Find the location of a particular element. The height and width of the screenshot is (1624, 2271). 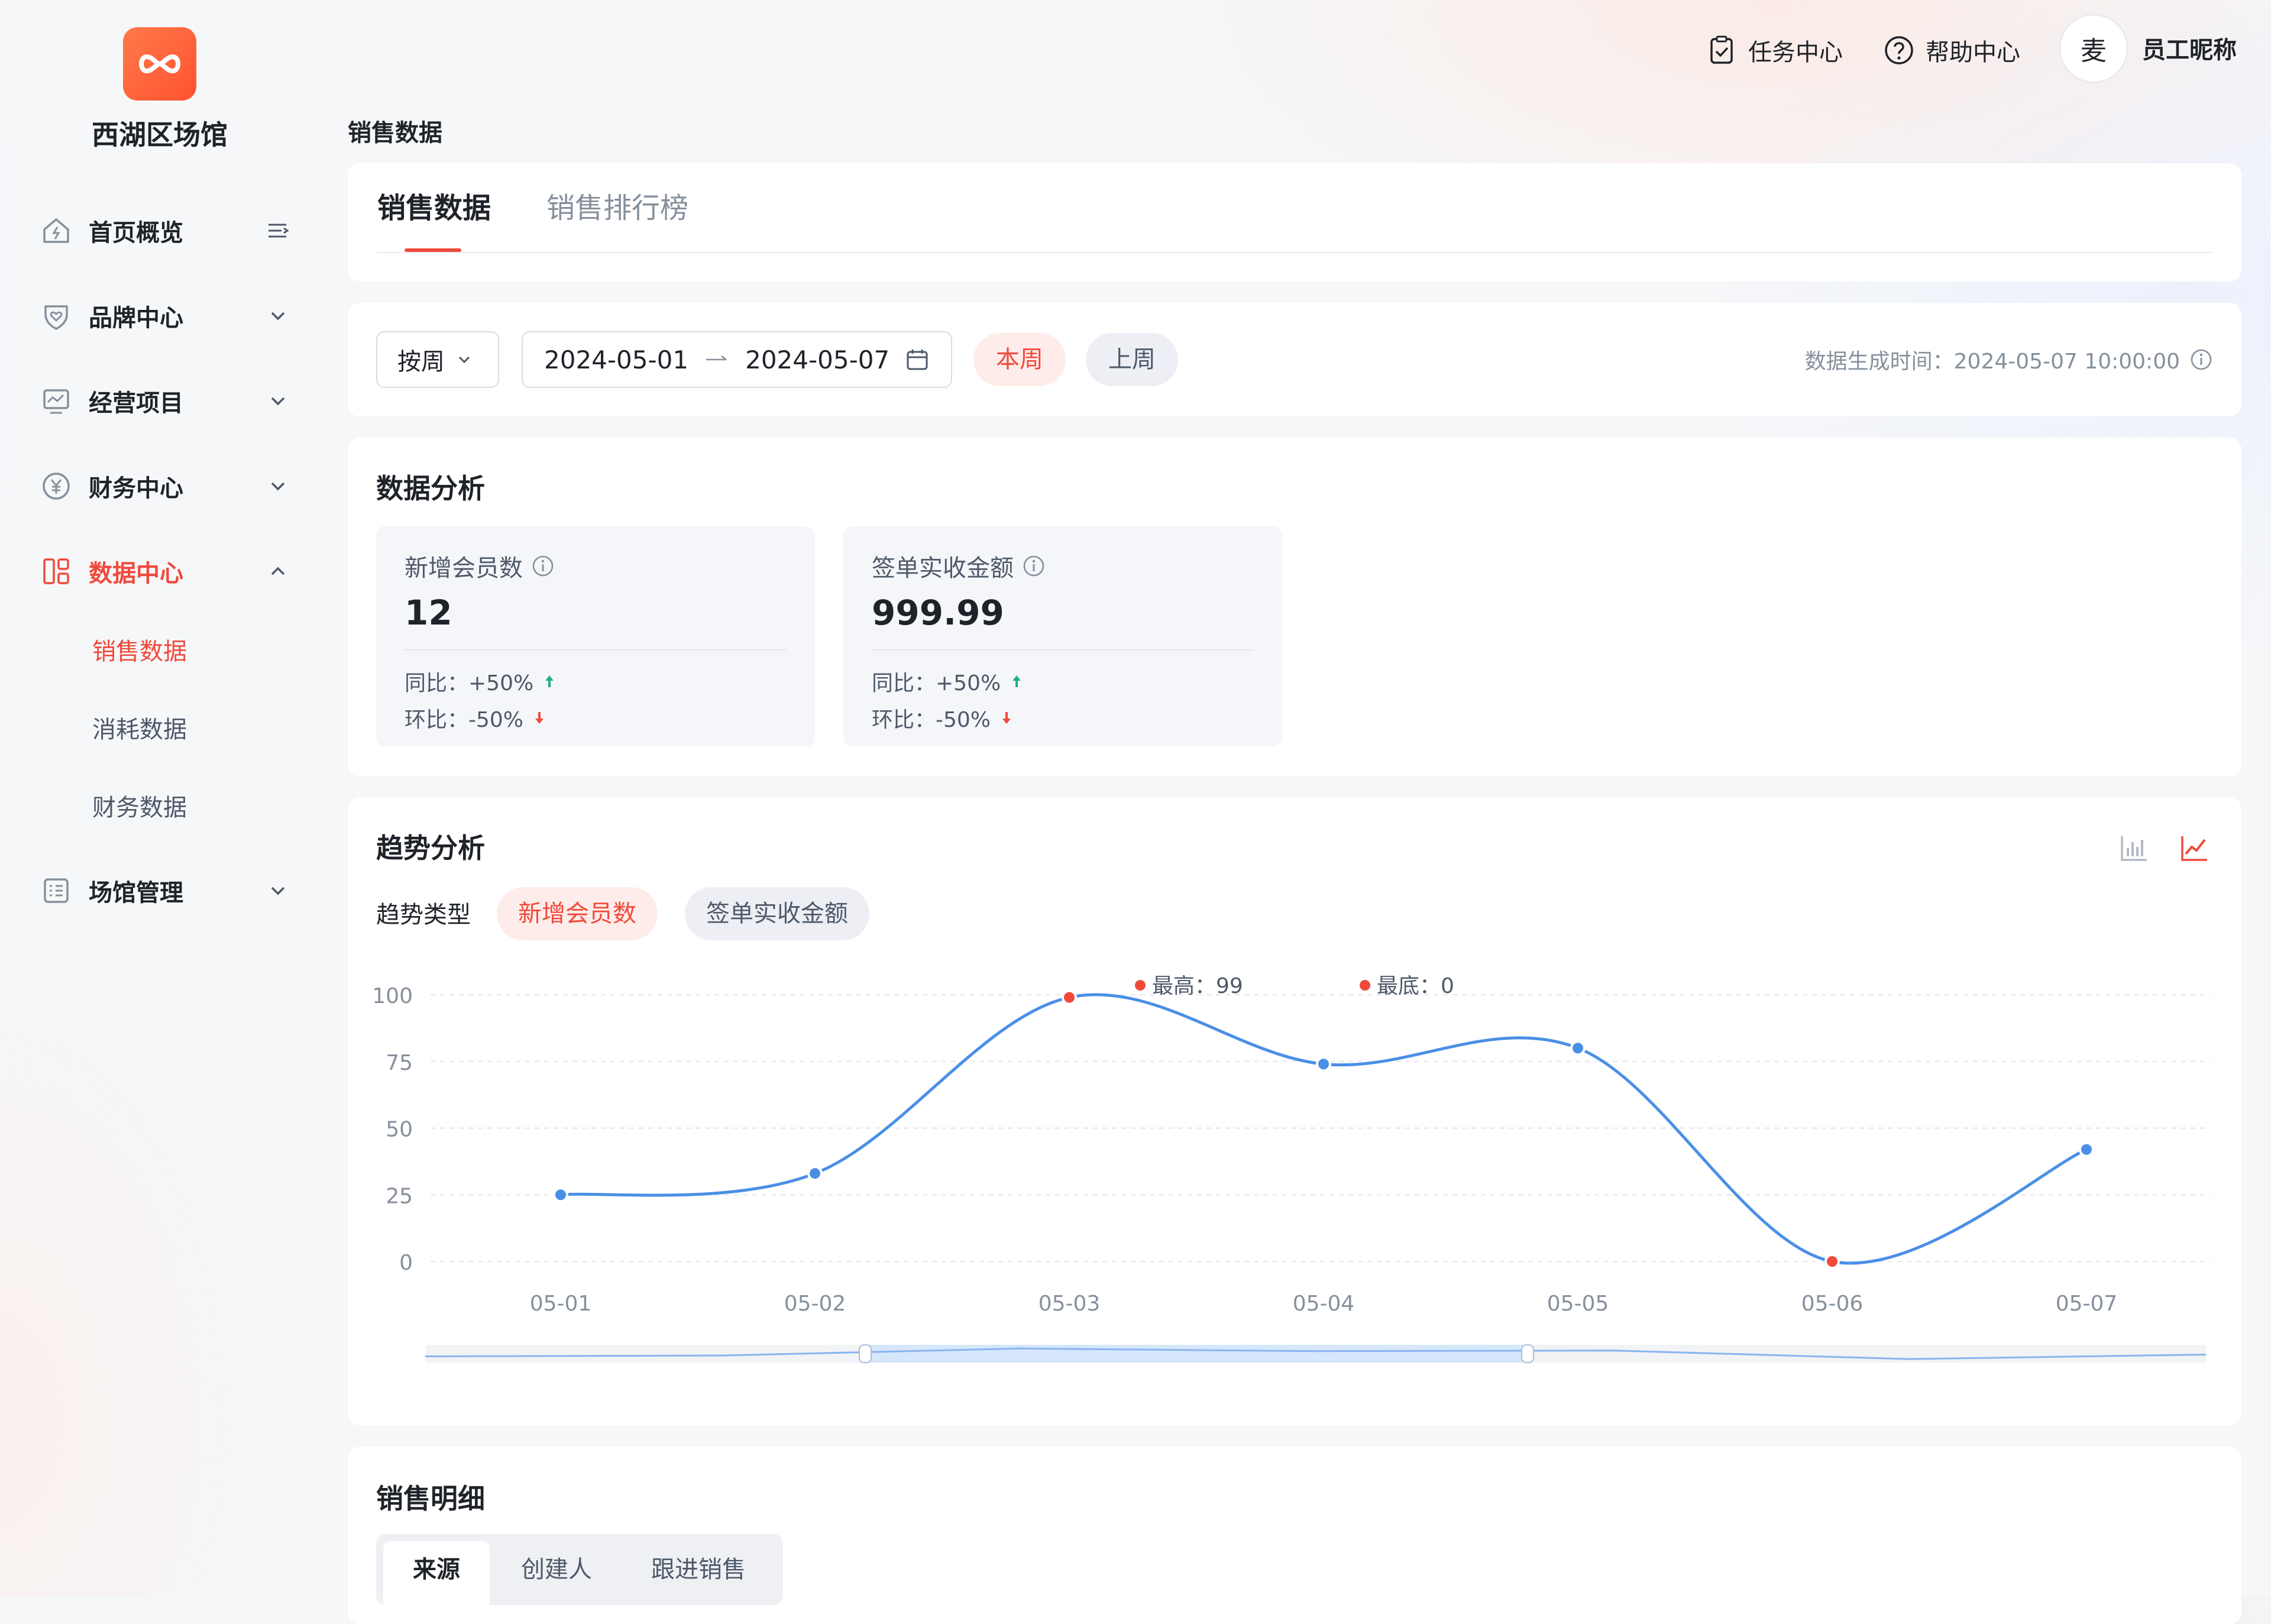

y-tick-label: 75 is located at coordinates (399, 1063).